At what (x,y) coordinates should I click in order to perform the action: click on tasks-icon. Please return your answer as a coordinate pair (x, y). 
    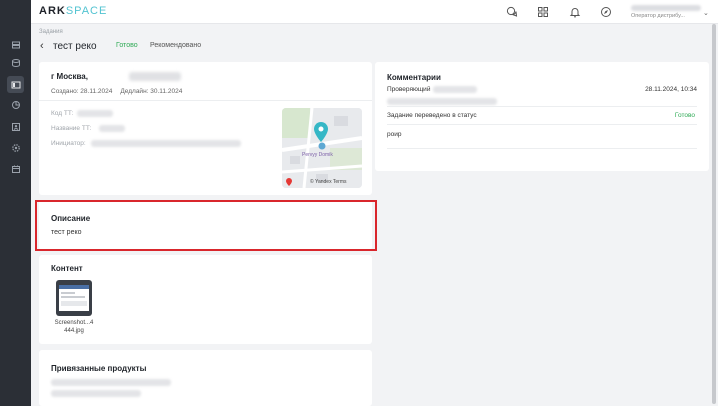
    Looking at the image, I should click on (15, 84).